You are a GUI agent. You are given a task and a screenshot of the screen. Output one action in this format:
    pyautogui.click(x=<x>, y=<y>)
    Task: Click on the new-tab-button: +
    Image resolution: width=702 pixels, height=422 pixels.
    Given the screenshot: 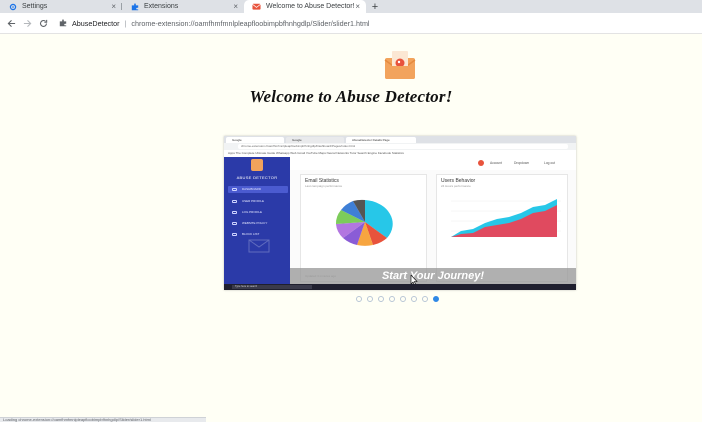 What is the action you would take?
    pyautogui.click(x=375, y=6)
    